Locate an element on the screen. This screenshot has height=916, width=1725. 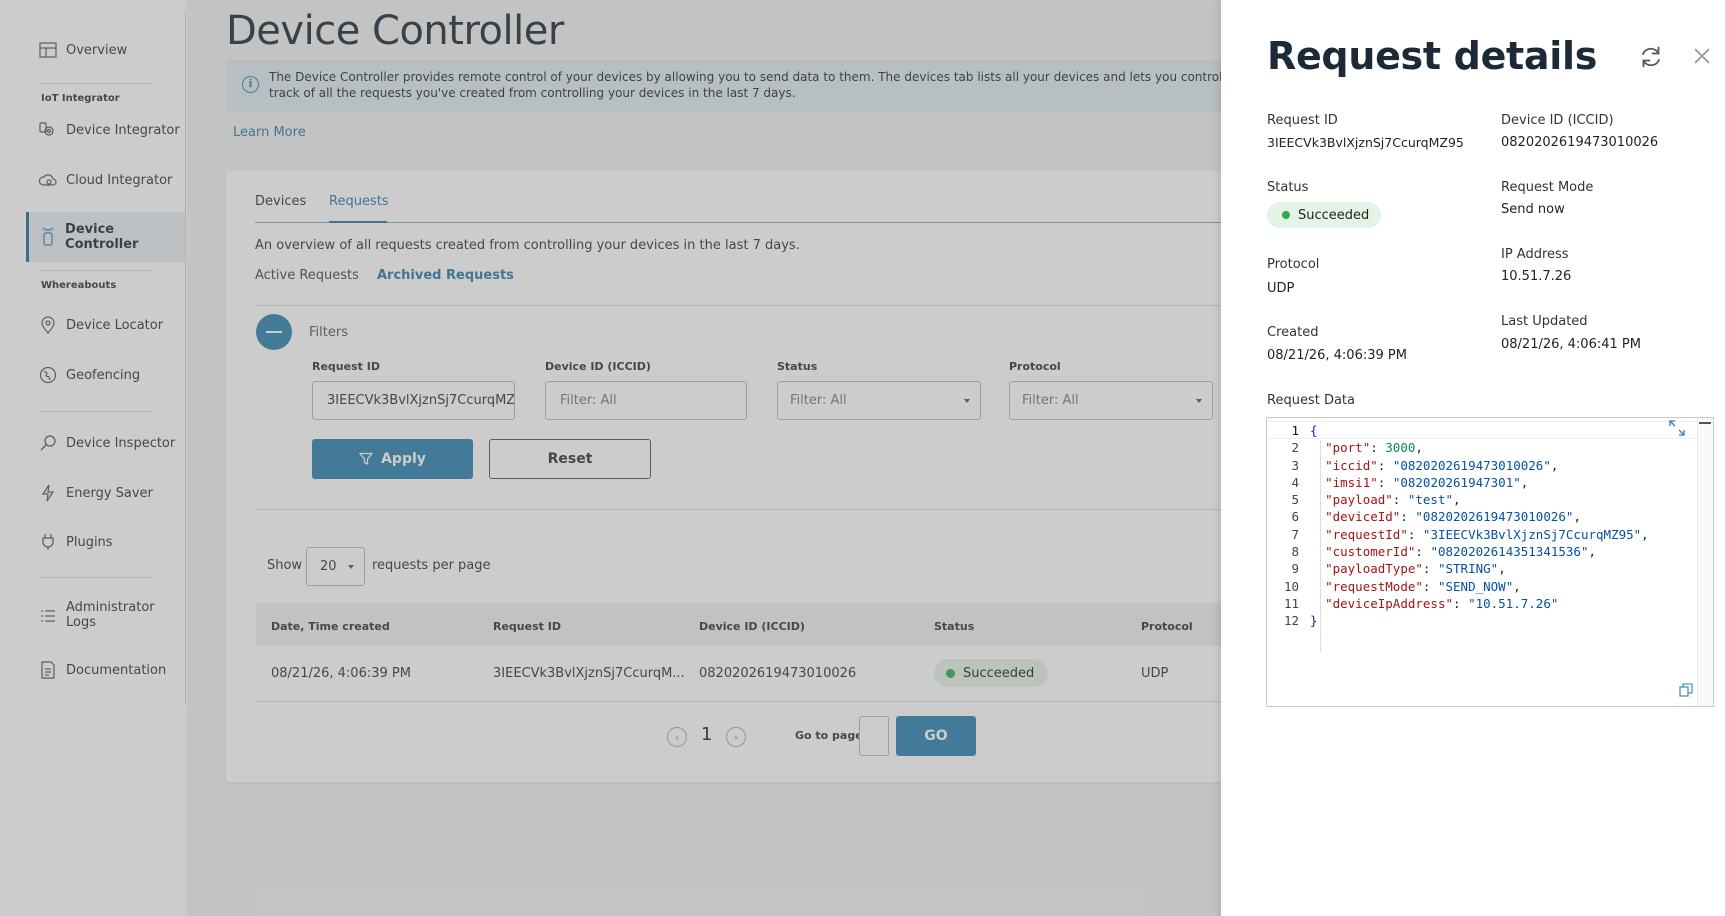
code-line: "iccid": "0820202619473010026", is located at coordinates (1442, 465).